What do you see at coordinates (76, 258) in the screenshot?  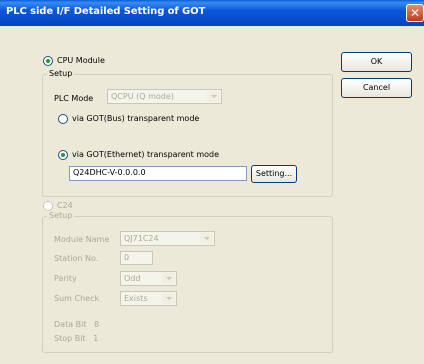 I see `station-no-label: Station No.` at bounding box center [76, 258].